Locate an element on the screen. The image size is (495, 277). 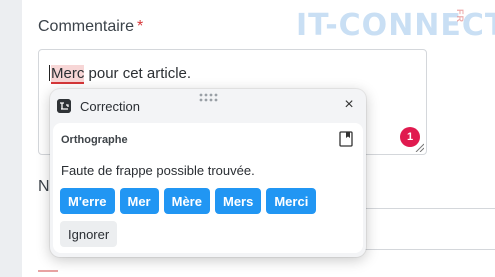
required-mark: * is located at coordinates (140, 26).